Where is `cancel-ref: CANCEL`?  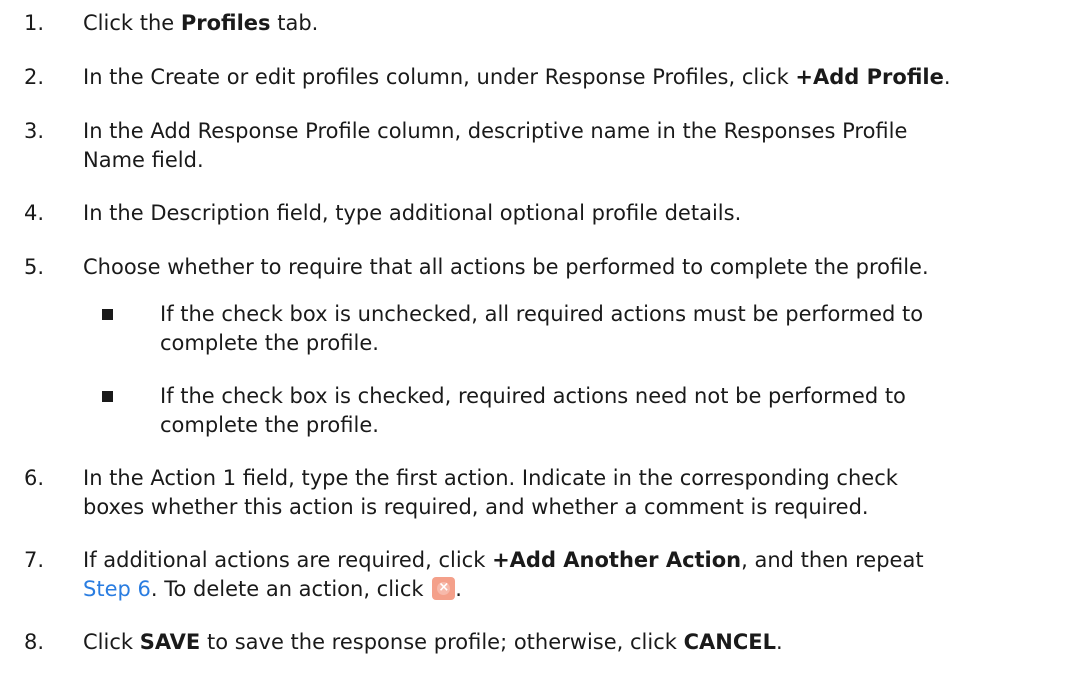 cancel-ref: CANCEL is located at coordinates (729, 642).